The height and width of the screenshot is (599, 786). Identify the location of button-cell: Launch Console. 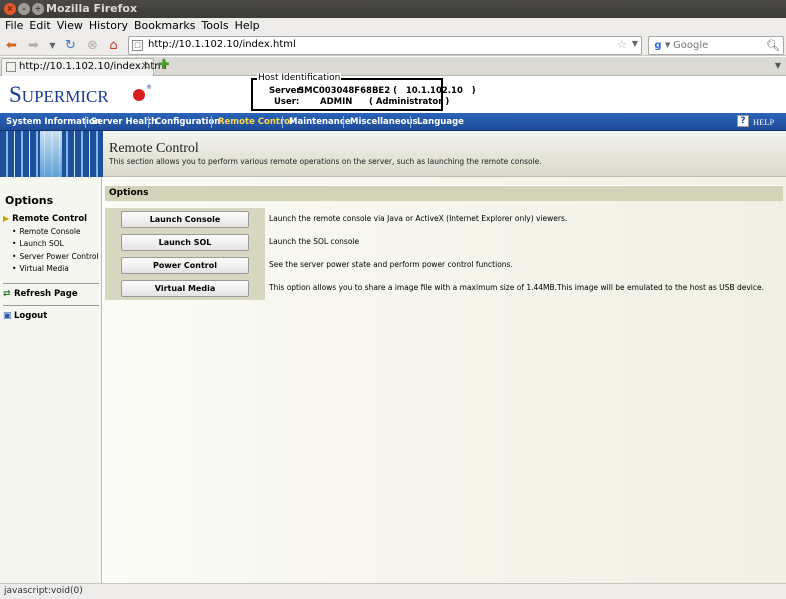
(185, 219).